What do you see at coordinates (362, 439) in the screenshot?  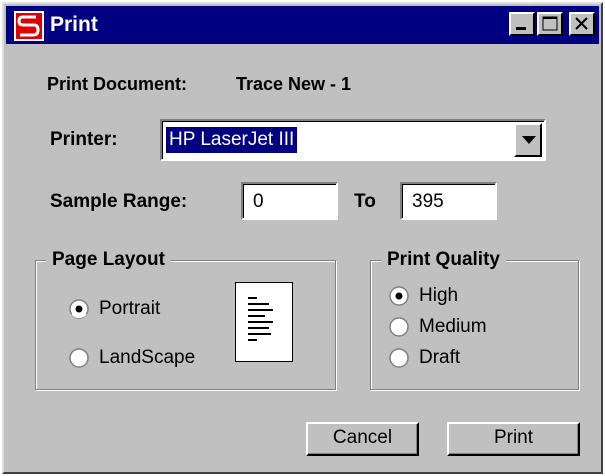 I see `cancel-button: Cancel` at bounding box center [362, 439].